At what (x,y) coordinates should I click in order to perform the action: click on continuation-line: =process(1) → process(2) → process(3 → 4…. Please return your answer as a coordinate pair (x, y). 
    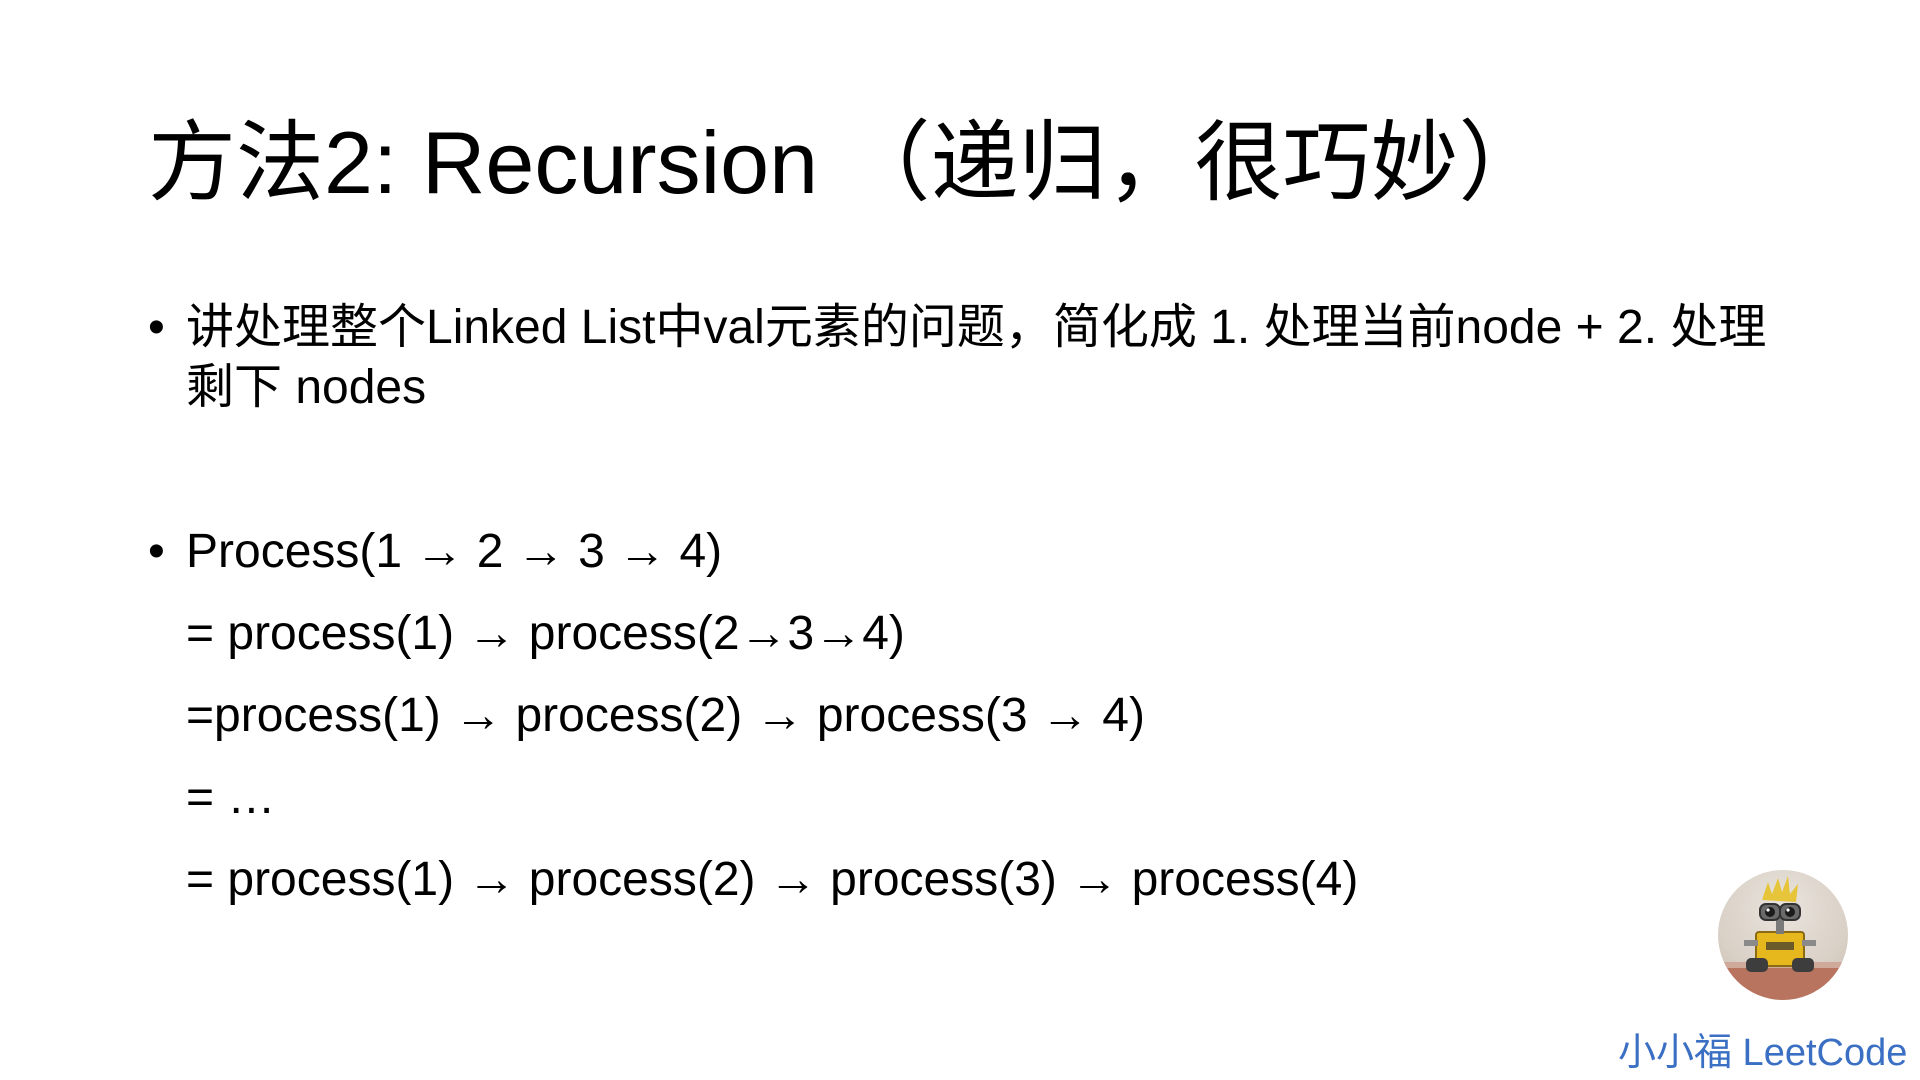
    Looking at the image, I should click on (665, 715).